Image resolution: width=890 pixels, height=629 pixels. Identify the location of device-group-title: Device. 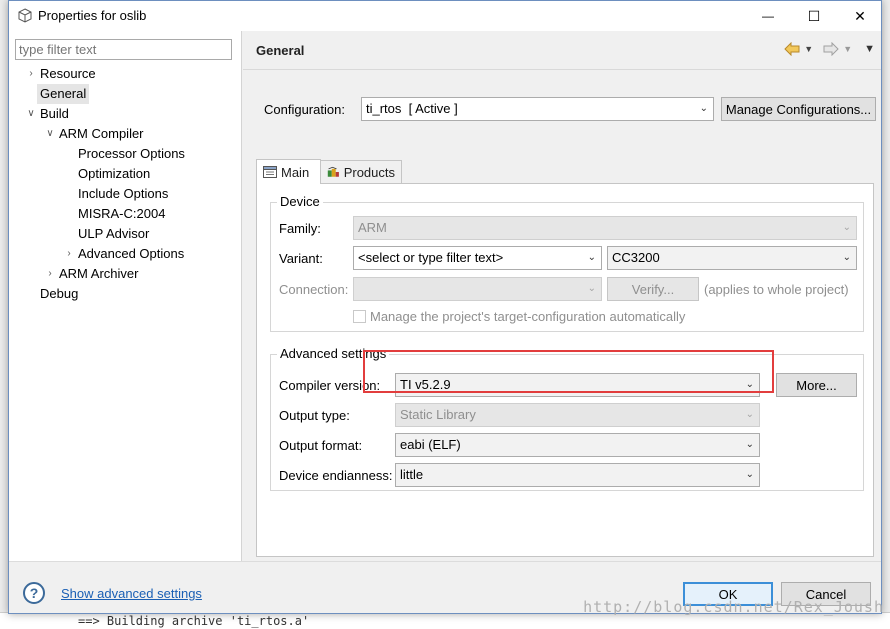
(300, 201).